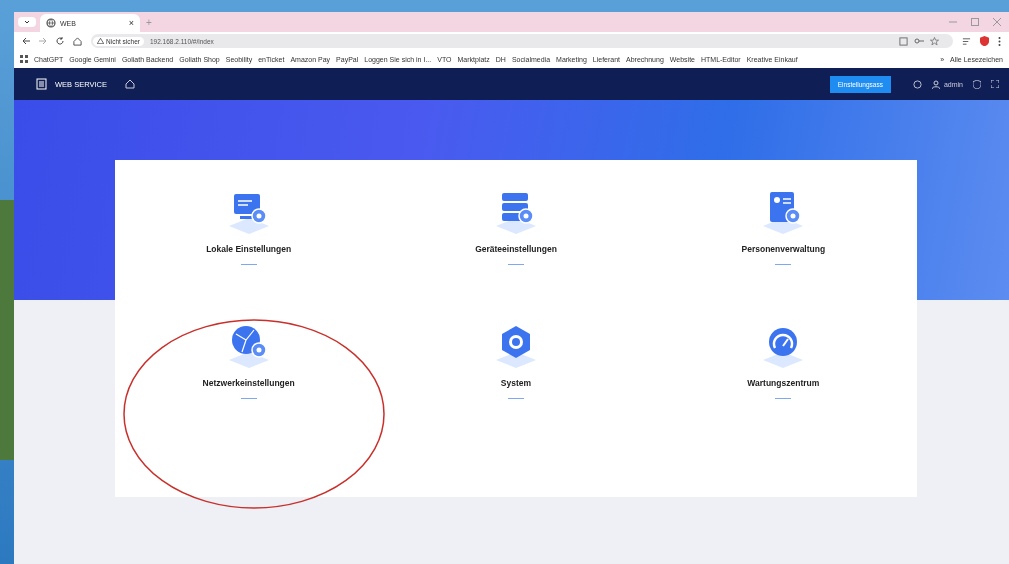  I want to click on menu-tile: Geräteeinstellungen, so click(516, 257).